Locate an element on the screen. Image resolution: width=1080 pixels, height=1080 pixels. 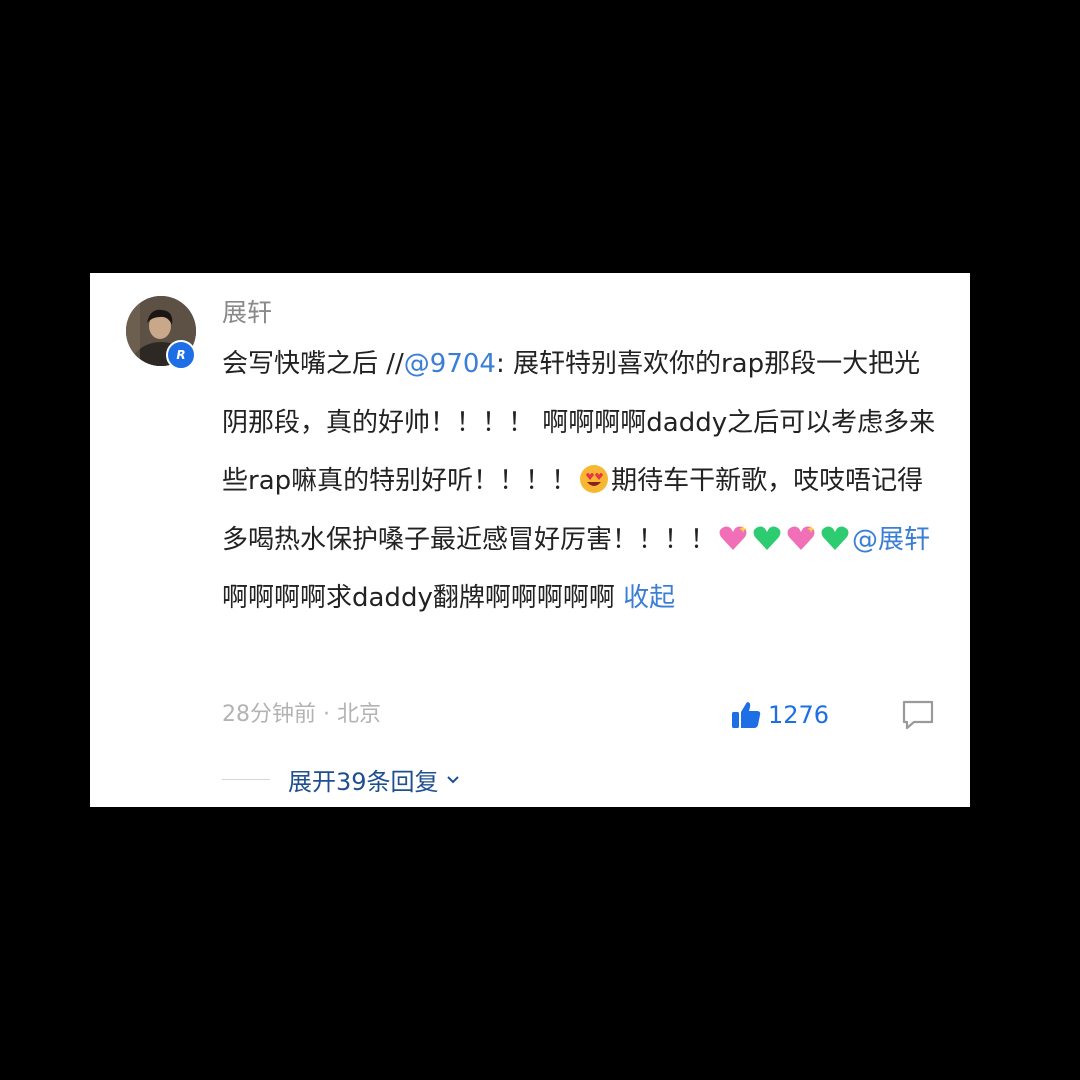
comment-text-part4: 啊啊啊啊求daddy翻牌啊啊啊啊啊 is located at coordinates (418, 598).